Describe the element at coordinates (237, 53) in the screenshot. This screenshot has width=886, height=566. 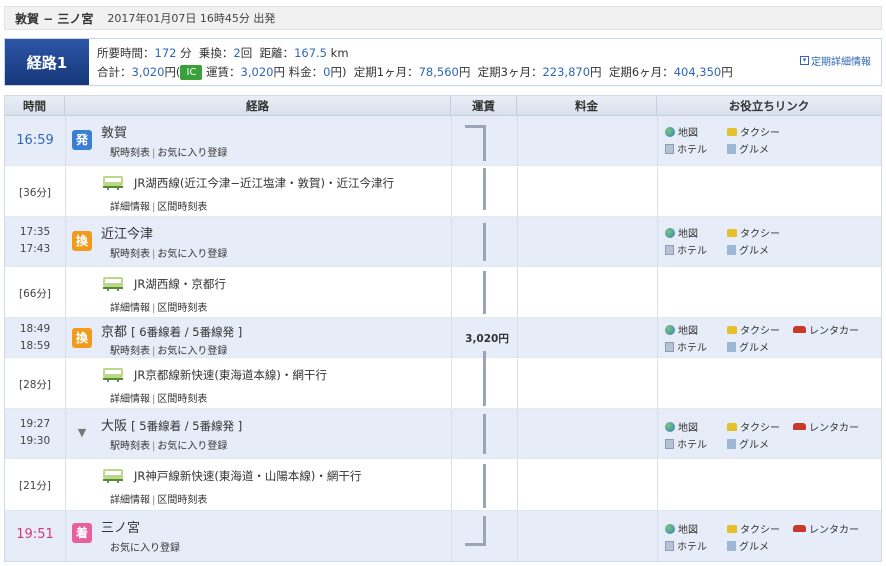
I see `transfer-value: 2` at that location.